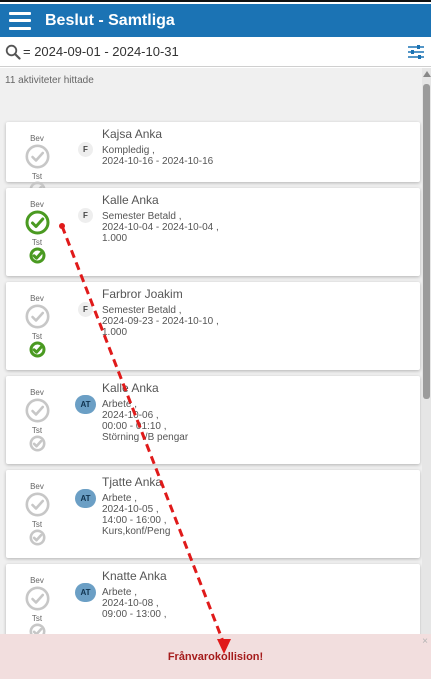  I want to click on filter-settings-icon, so click(416, 52).